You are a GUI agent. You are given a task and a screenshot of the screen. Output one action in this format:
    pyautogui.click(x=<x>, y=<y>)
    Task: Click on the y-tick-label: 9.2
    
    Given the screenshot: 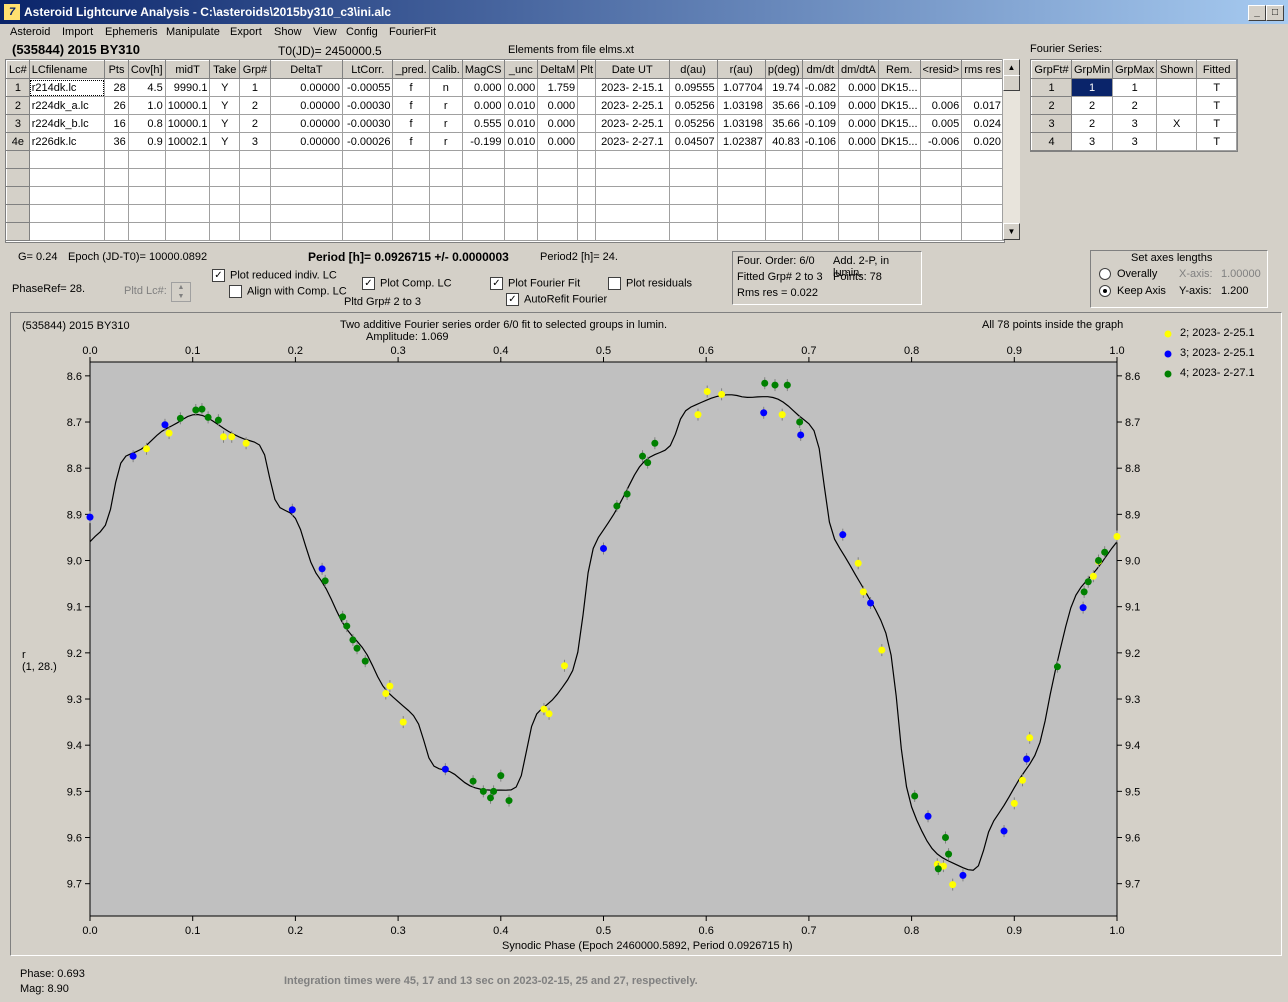 What is the action you would take?
    pyautogui.click(x=74, y=654)
    